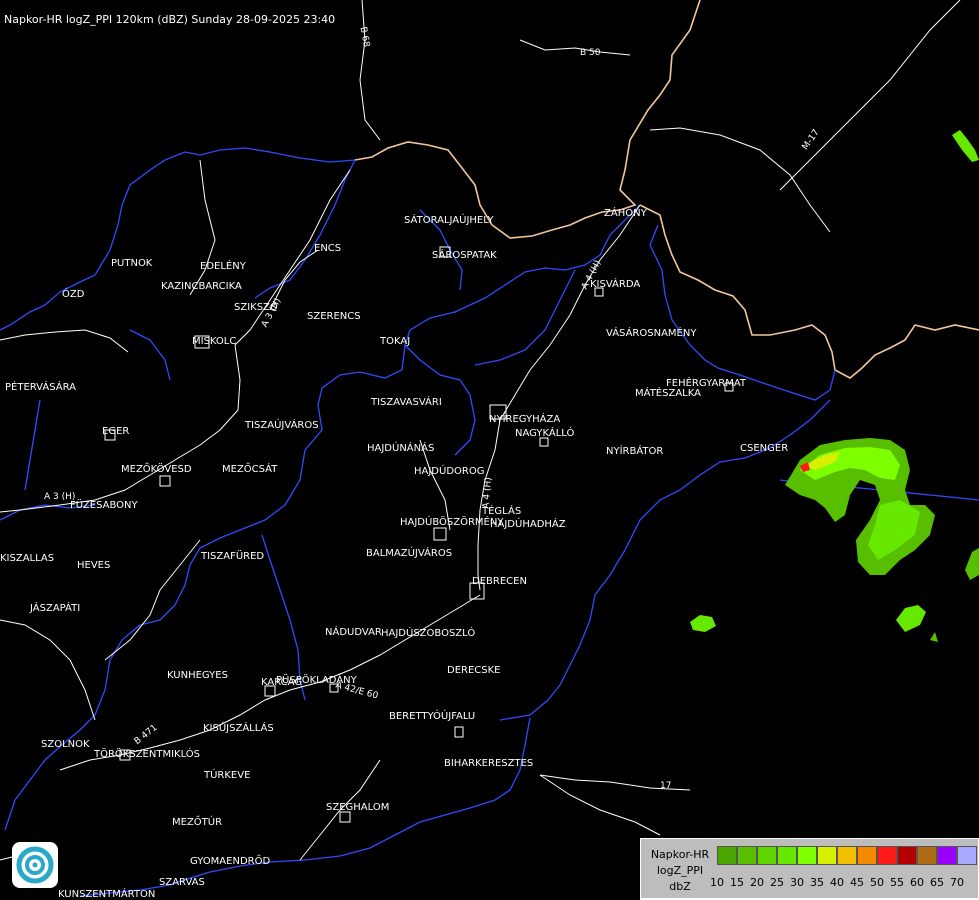 Image resolution: width=979 pixels, height=900 pixels. I want to click on city-label: TÖRÖKSZENTMIKLÓS, so click(147, 754).